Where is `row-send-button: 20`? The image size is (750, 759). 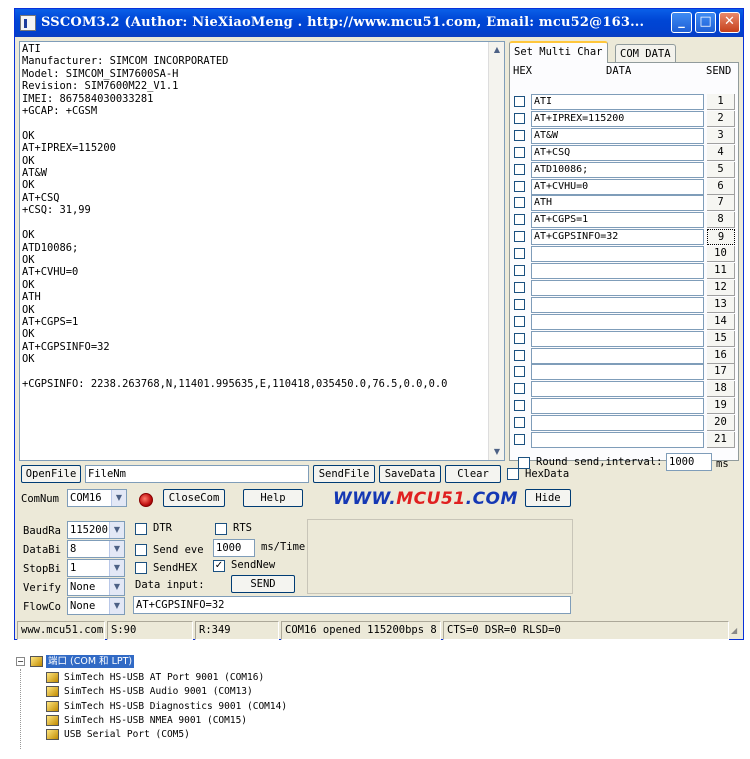 row-send-button: 20 is located at coordinates (721, 423).